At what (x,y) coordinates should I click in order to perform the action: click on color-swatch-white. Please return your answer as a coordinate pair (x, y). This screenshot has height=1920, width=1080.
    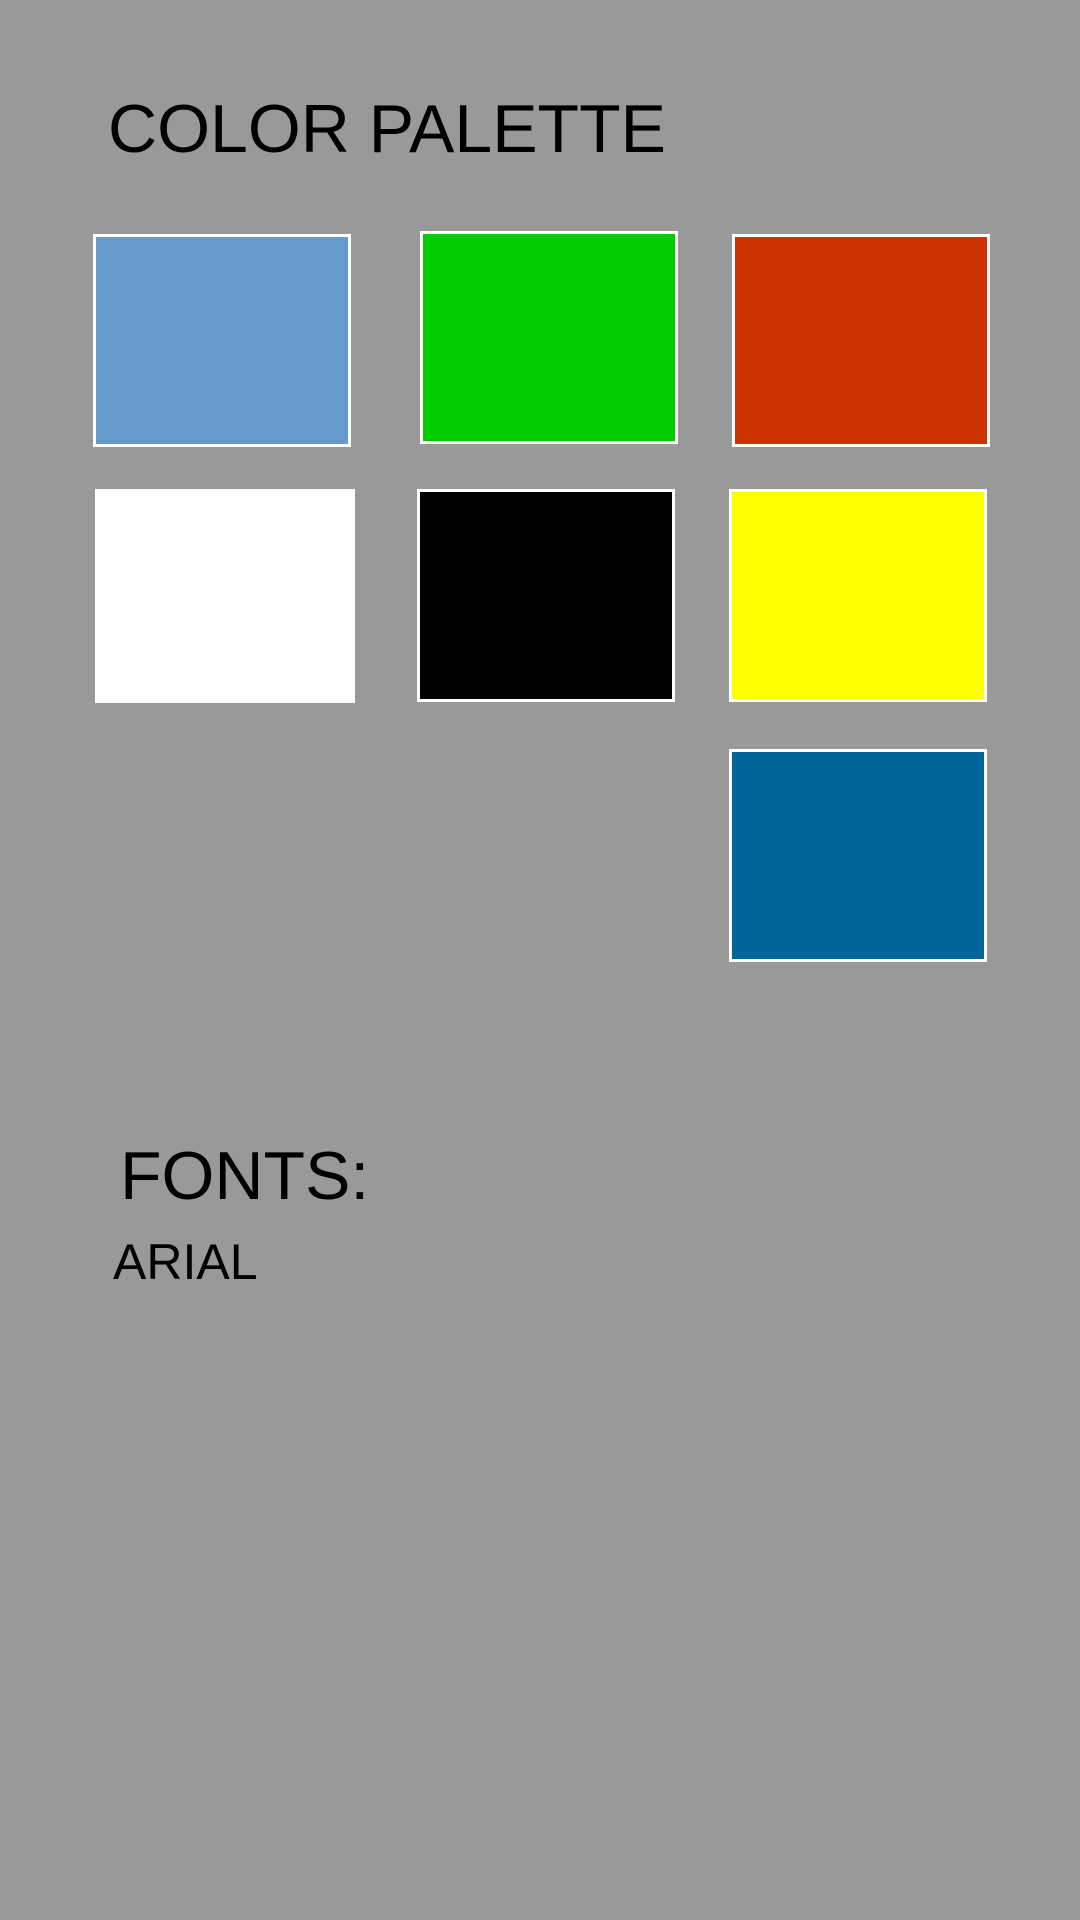
    Looking at the image, I should click on (225, 596).